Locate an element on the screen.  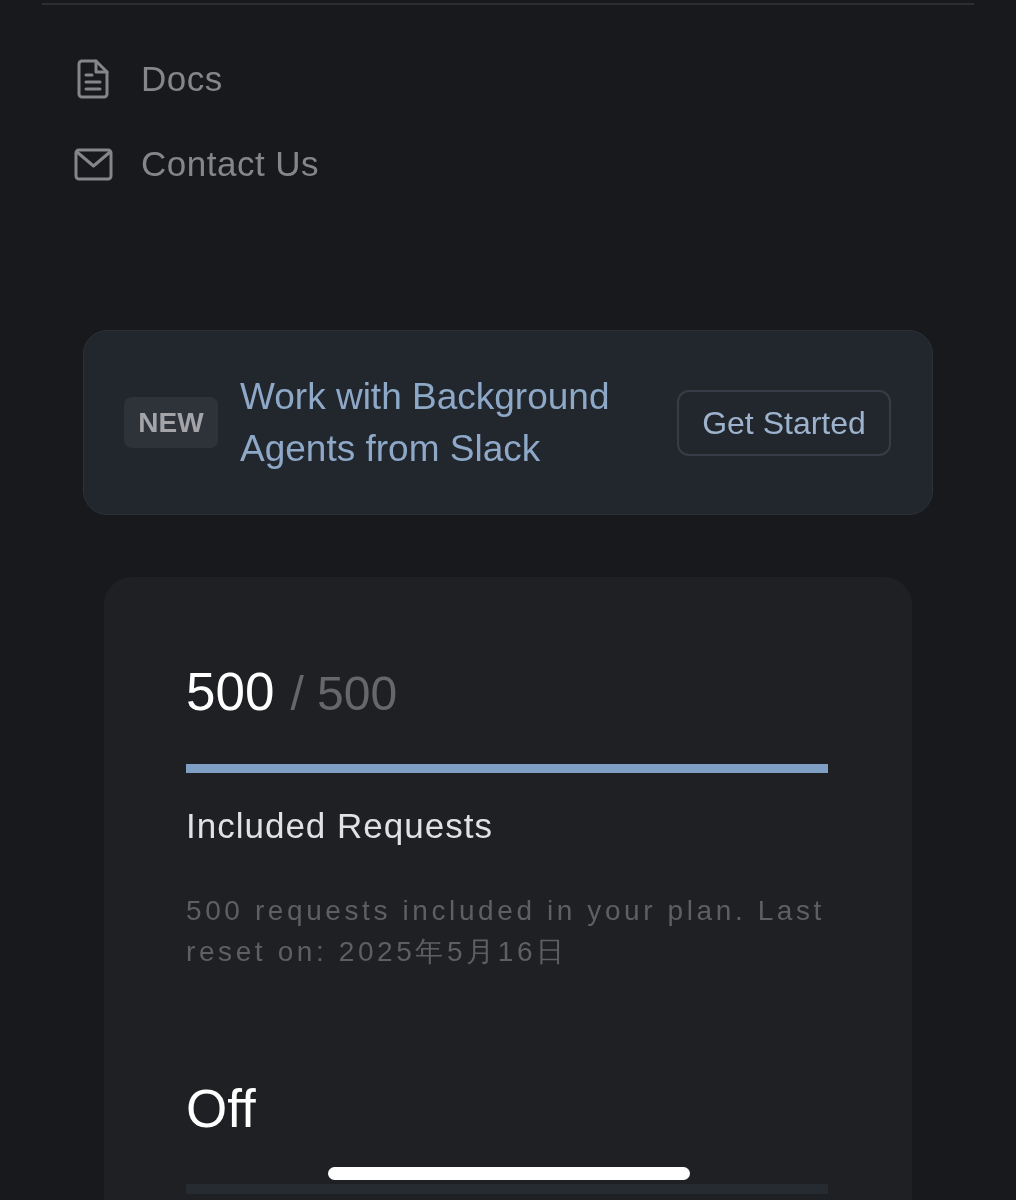
document-icon is located at coordinates (93, 79).